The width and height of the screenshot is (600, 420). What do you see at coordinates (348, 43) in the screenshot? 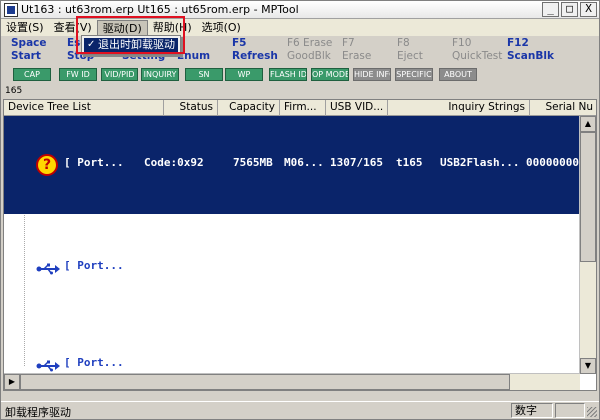
I see `hotkey-erase-key: F7` at bounding box center [348, 43].